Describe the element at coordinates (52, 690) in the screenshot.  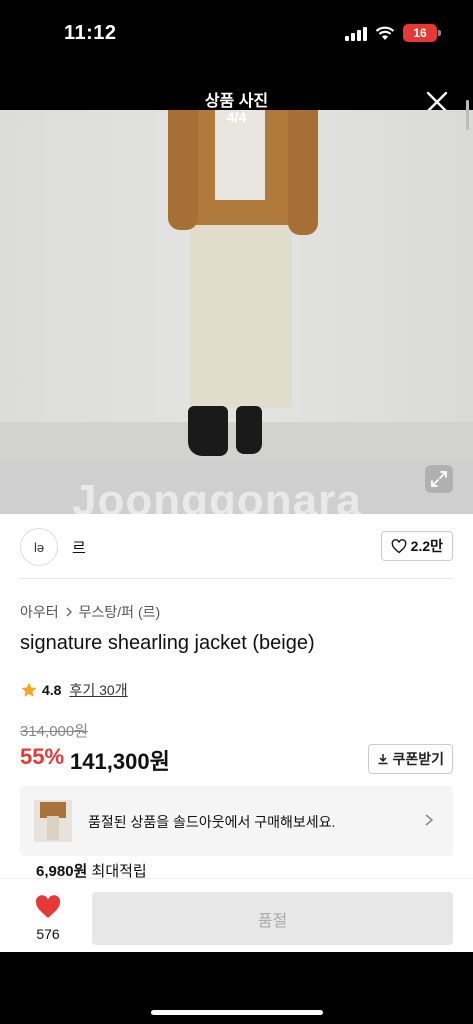
I see `rating-score: 4.8` at that location.